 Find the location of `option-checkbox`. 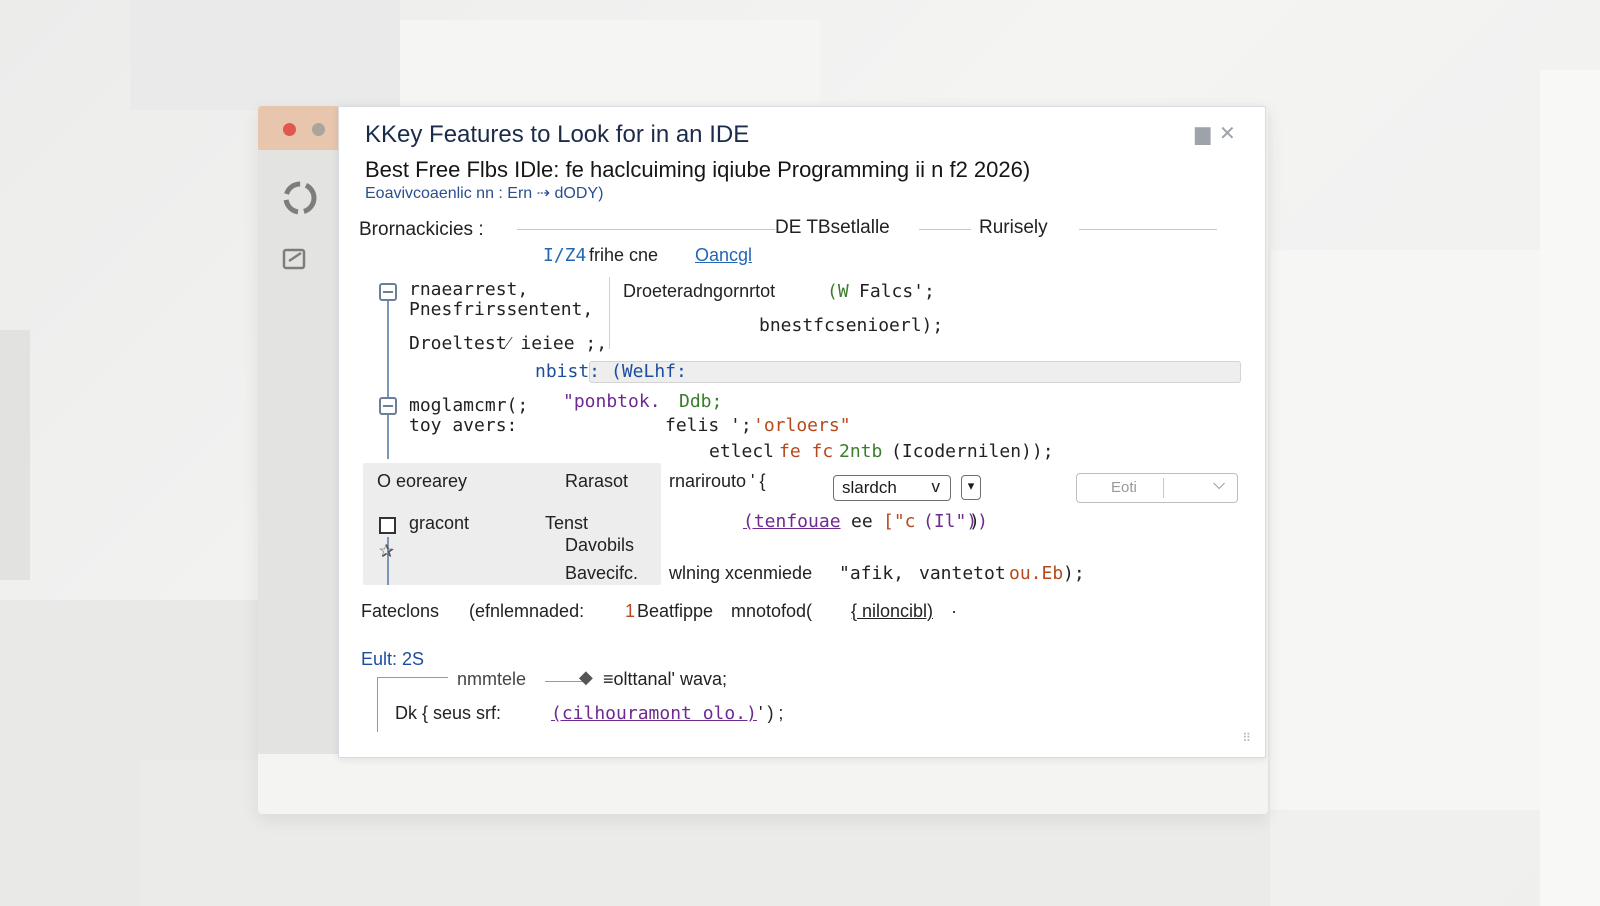

option-checkbox is located at coordinates (387, 525).